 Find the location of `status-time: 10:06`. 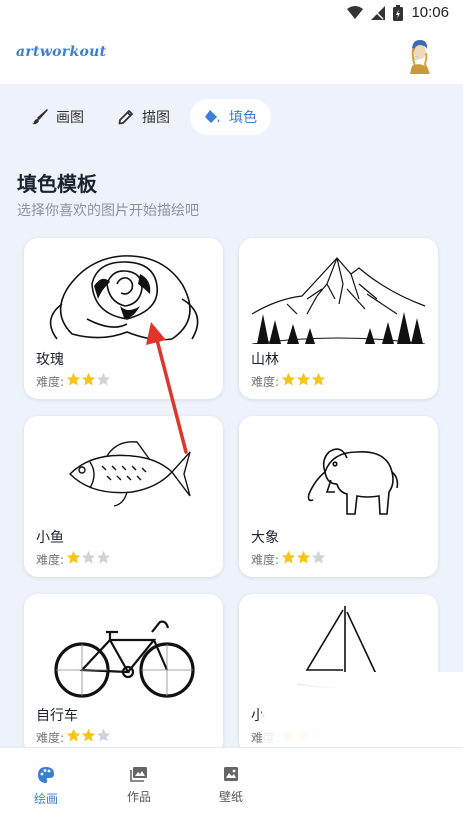

status-time: 10:06 is located at coordinates (430, 12).